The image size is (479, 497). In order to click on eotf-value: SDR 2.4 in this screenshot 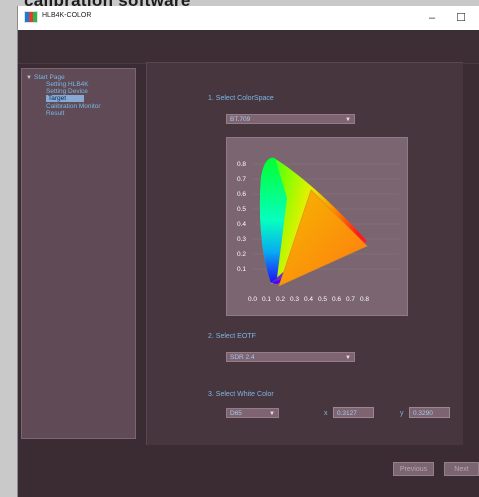, I will do `click(242, 357)`.